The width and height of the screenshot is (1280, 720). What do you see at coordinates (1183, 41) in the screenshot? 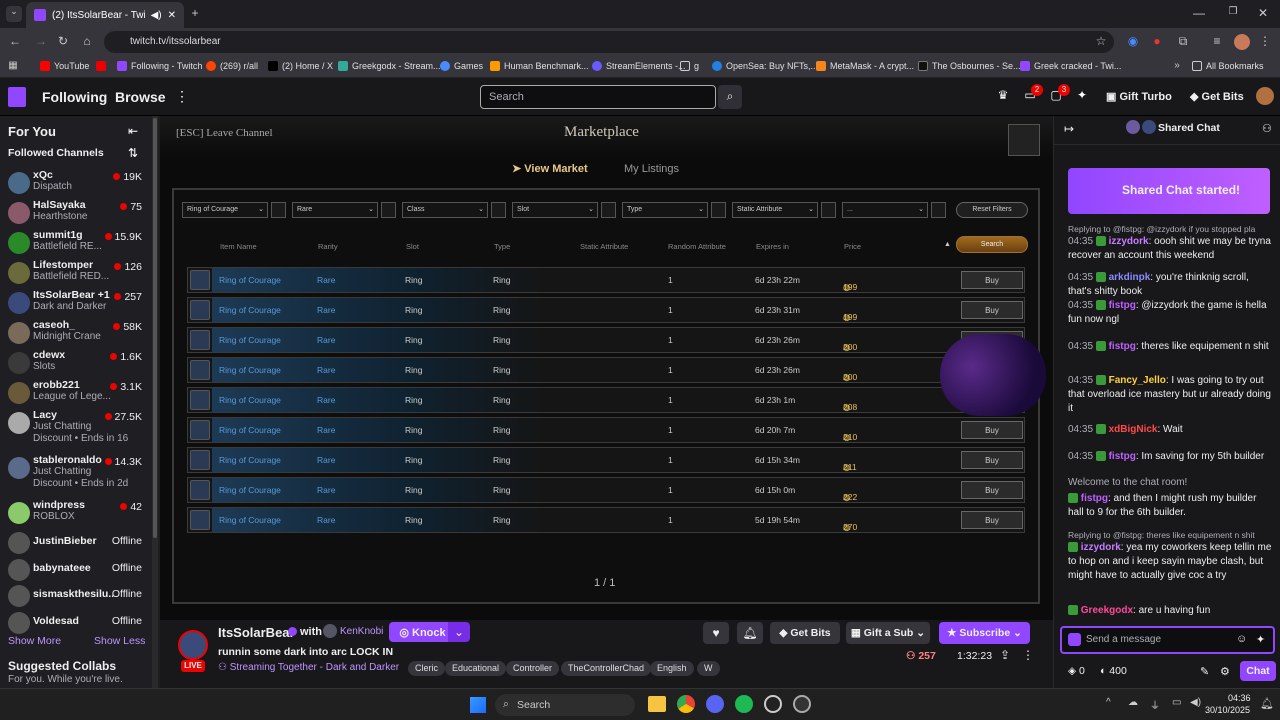
I see `extensions-puzzle-icon: ⧉` at bounding box center [1183, 41].